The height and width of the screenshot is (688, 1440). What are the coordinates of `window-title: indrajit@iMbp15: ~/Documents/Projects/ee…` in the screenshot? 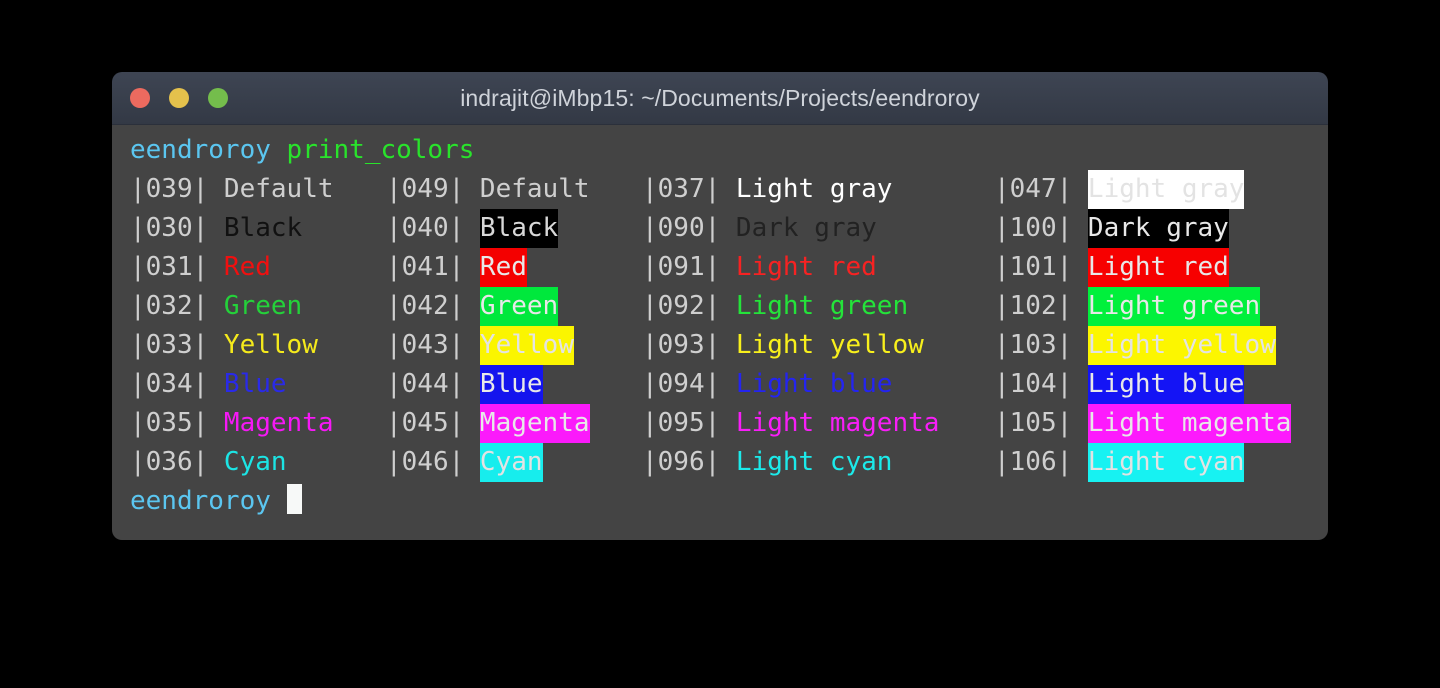 It's located at (720, 97).